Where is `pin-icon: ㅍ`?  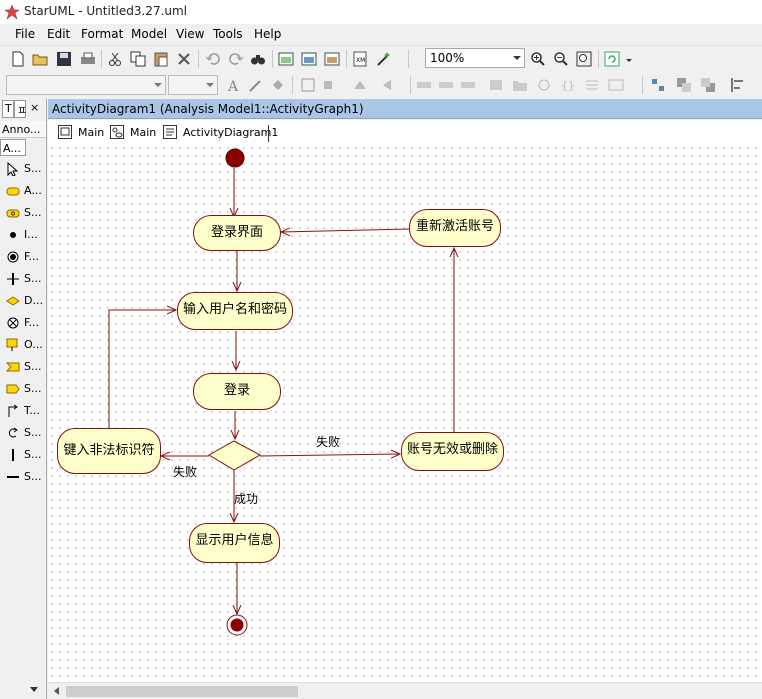
pin-icon: ㅍ is located at coordinates (20, 109).